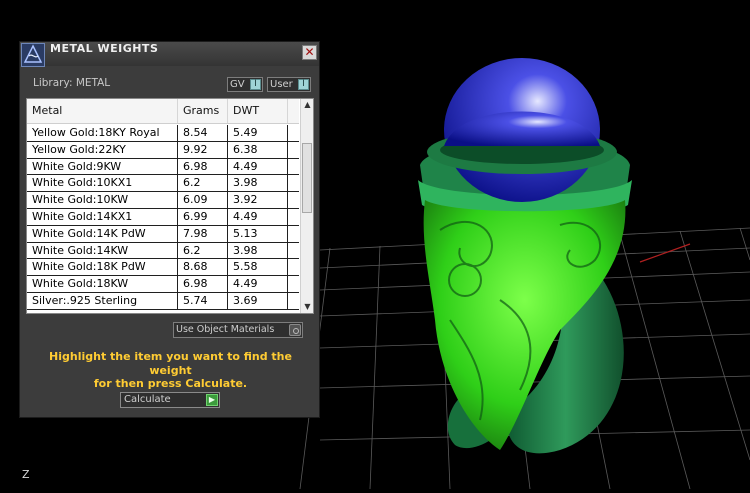 The width and height of the screenshot is (750, 493). Describe the element at coordinates (163, 251) in the screenshot. I see `table-row: White Gold:14KW 6.2 3.98` at that location.